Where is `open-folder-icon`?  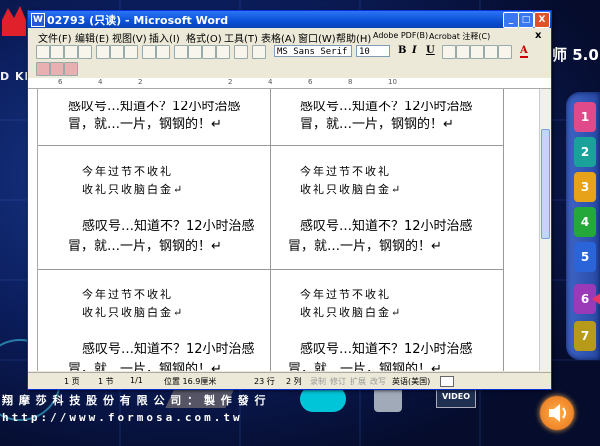 open-folder-icon is located at coordinates (57, 52).